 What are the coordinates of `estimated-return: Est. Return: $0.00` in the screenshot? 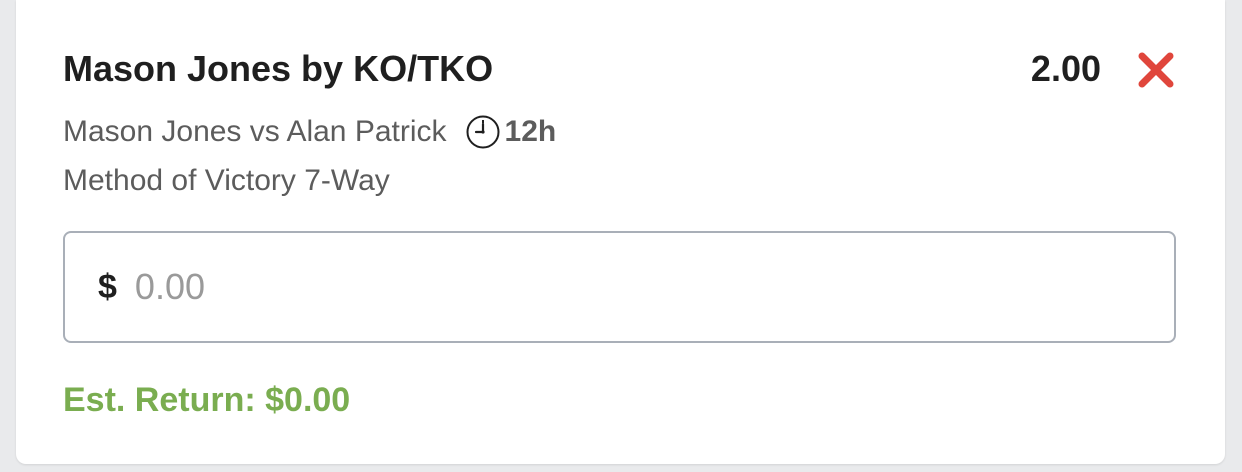 It's located at (207, 400).